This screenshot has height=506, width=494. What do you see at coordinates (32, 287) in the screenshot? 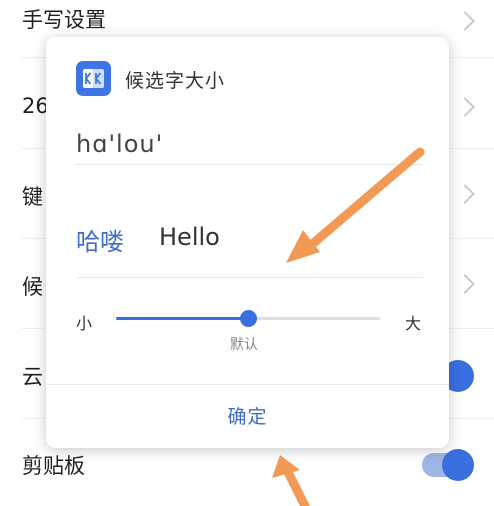
I see `settings-row-label: 候` at bounding box center [32, 287].